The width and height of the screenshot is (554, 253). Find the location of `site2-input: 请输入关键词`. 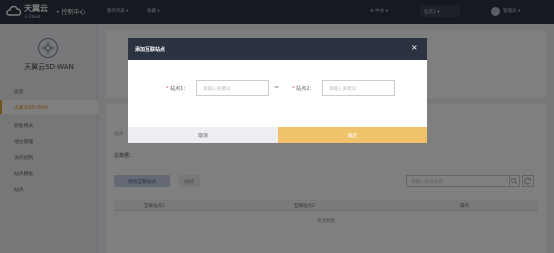

site2-input: 请输入关键词 is located at coordinates (358, 88).